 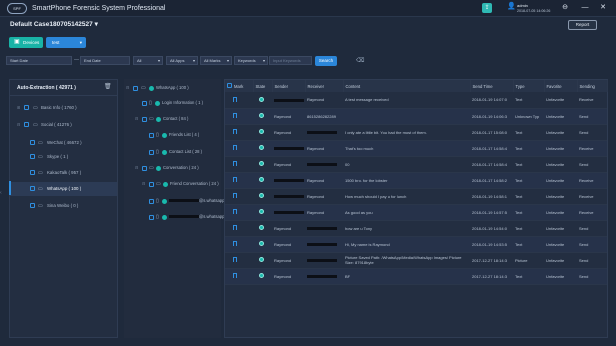 I want to click on backup-icon: ⇪, so click(x=487, y=8).